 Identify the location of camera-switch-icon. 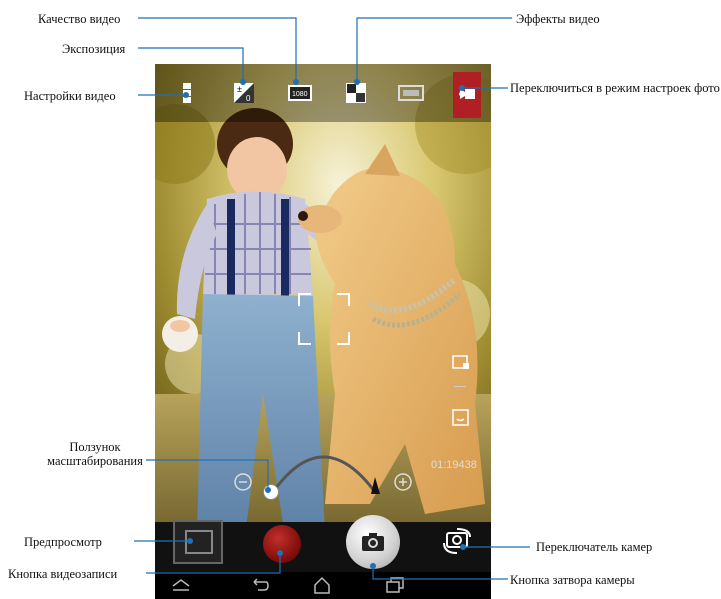
(457, 542).